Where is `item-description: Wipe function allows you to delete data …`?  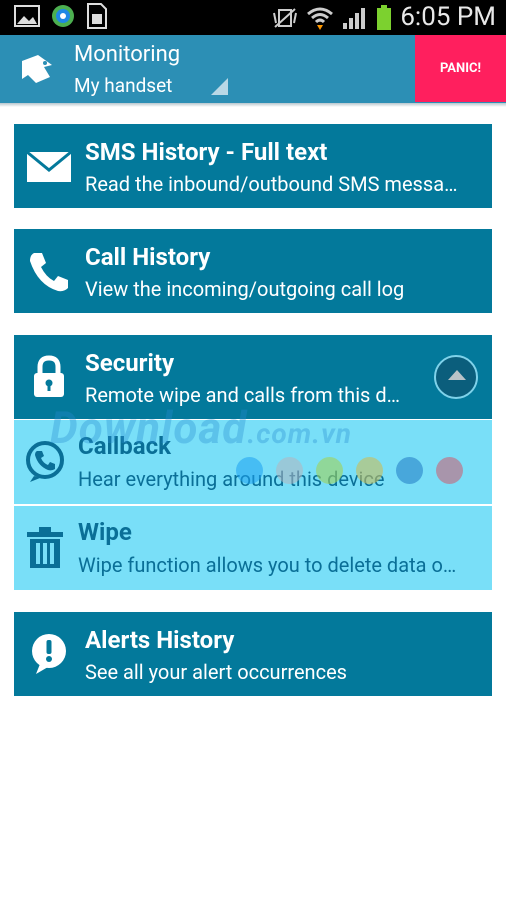 item-description: Wipe function allows you to delete data … is located at coordinates (267, 565).